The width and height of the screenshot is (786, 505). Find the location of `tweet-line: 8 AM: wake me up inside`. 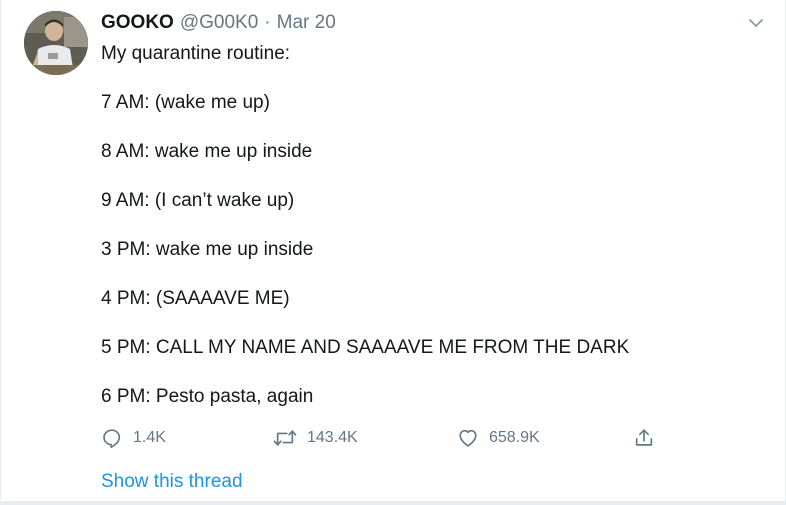

tweet-line: 8 AM: wake me up inside is located at coordinates (207, 151).